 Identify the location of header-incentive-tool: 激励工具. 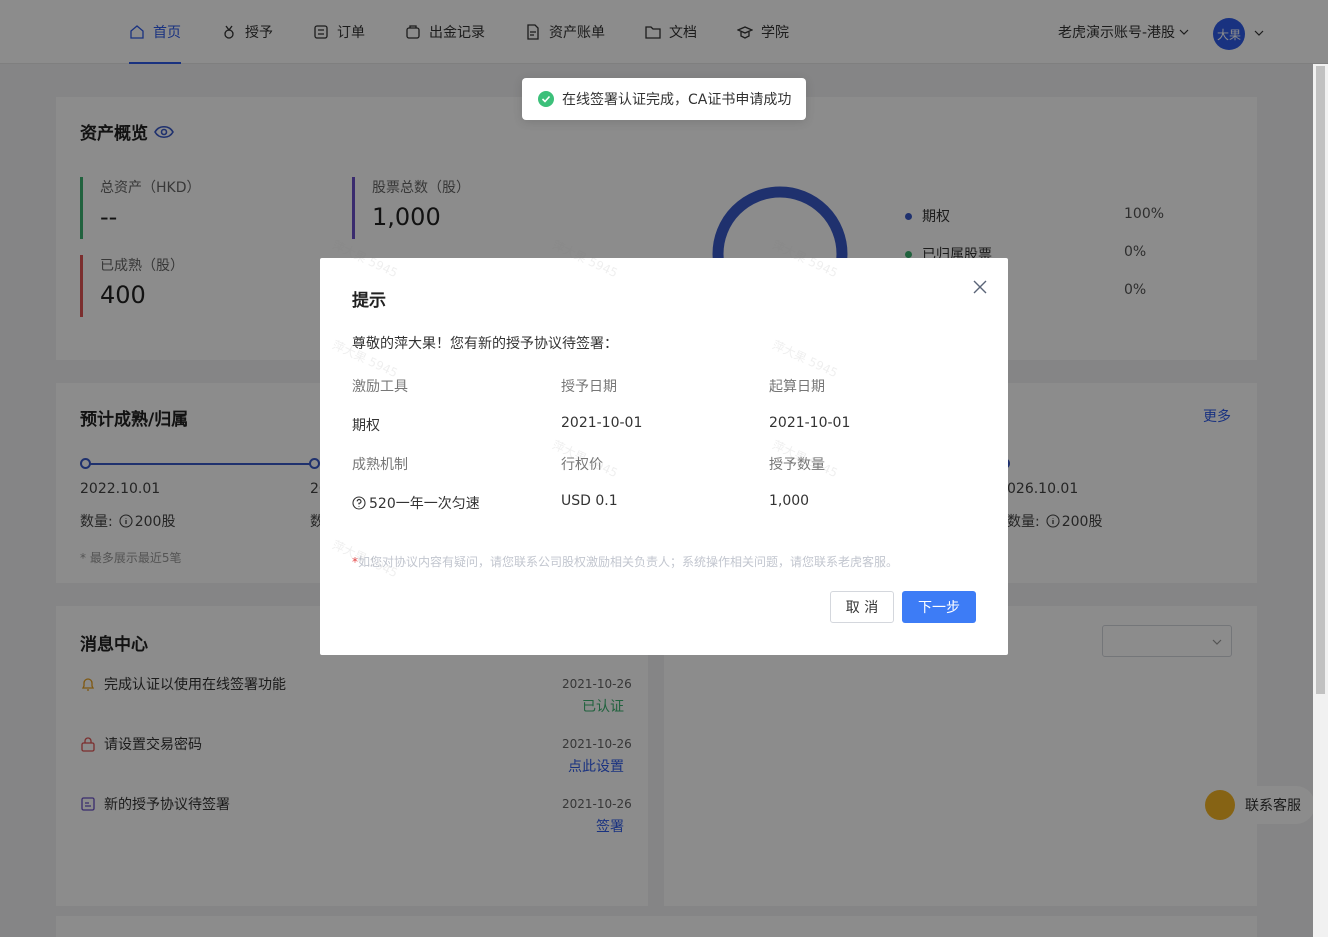
(380, 387).